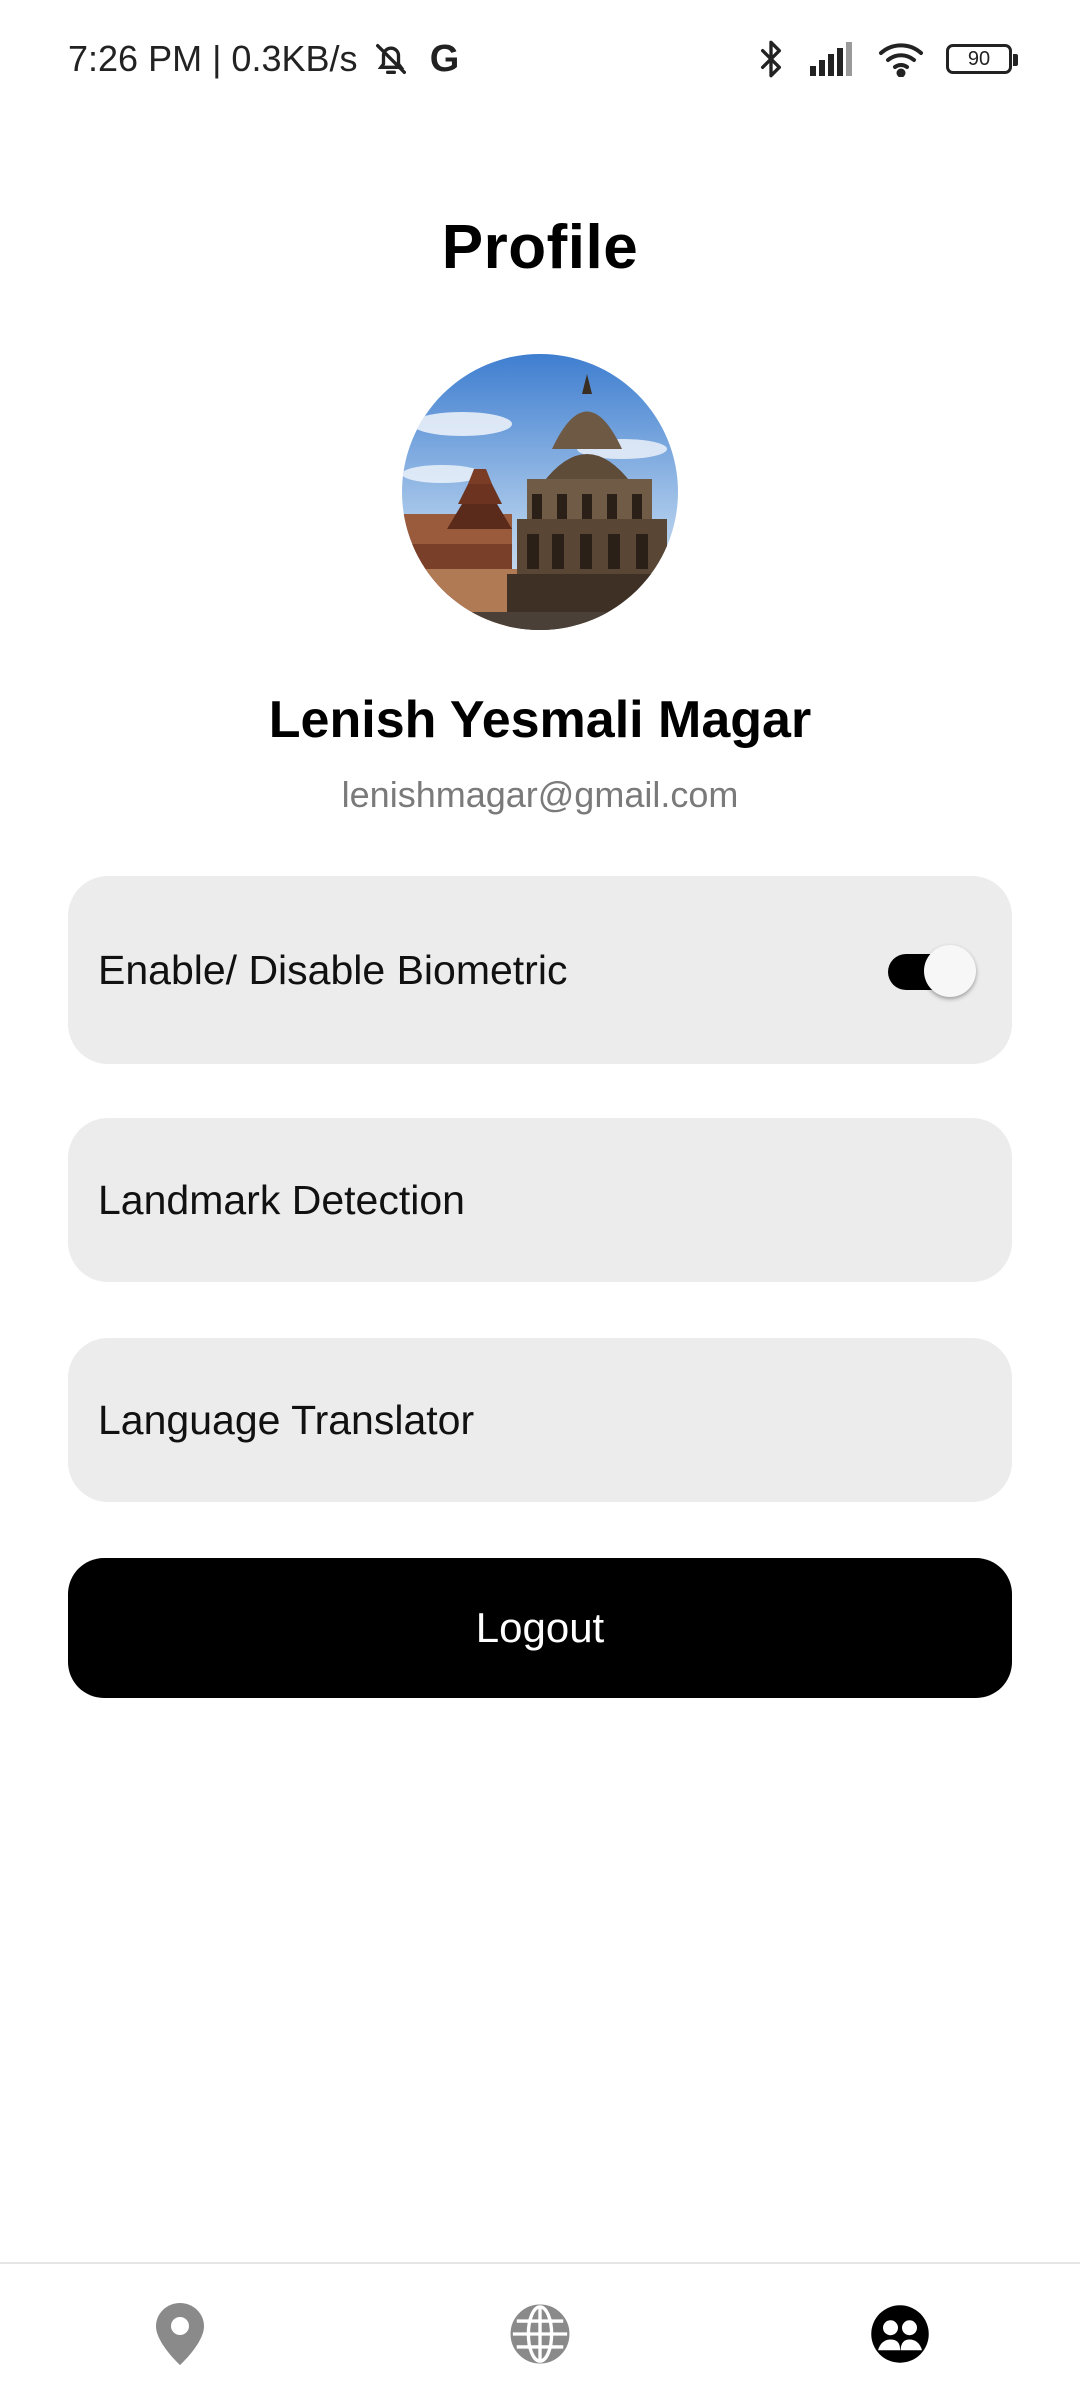  Describe the element at coordinates (540, 1420) in the screenshot. I see `language-translator-button: Language Translator` at that location.